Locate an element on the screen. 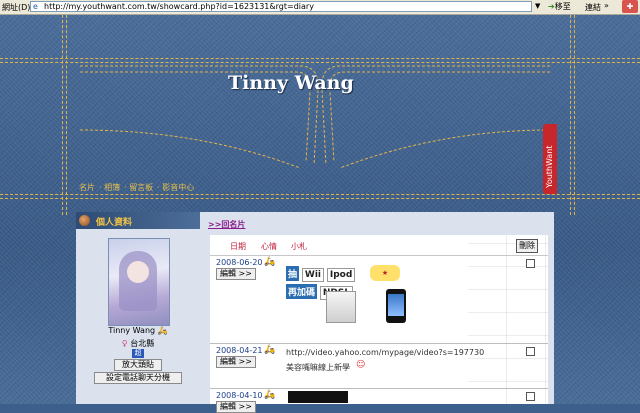 The image size is (640, 413). ad-banner: 抽 Wii Ipod 再加碼 NDSL ★ is located at coordinates (348, 295).